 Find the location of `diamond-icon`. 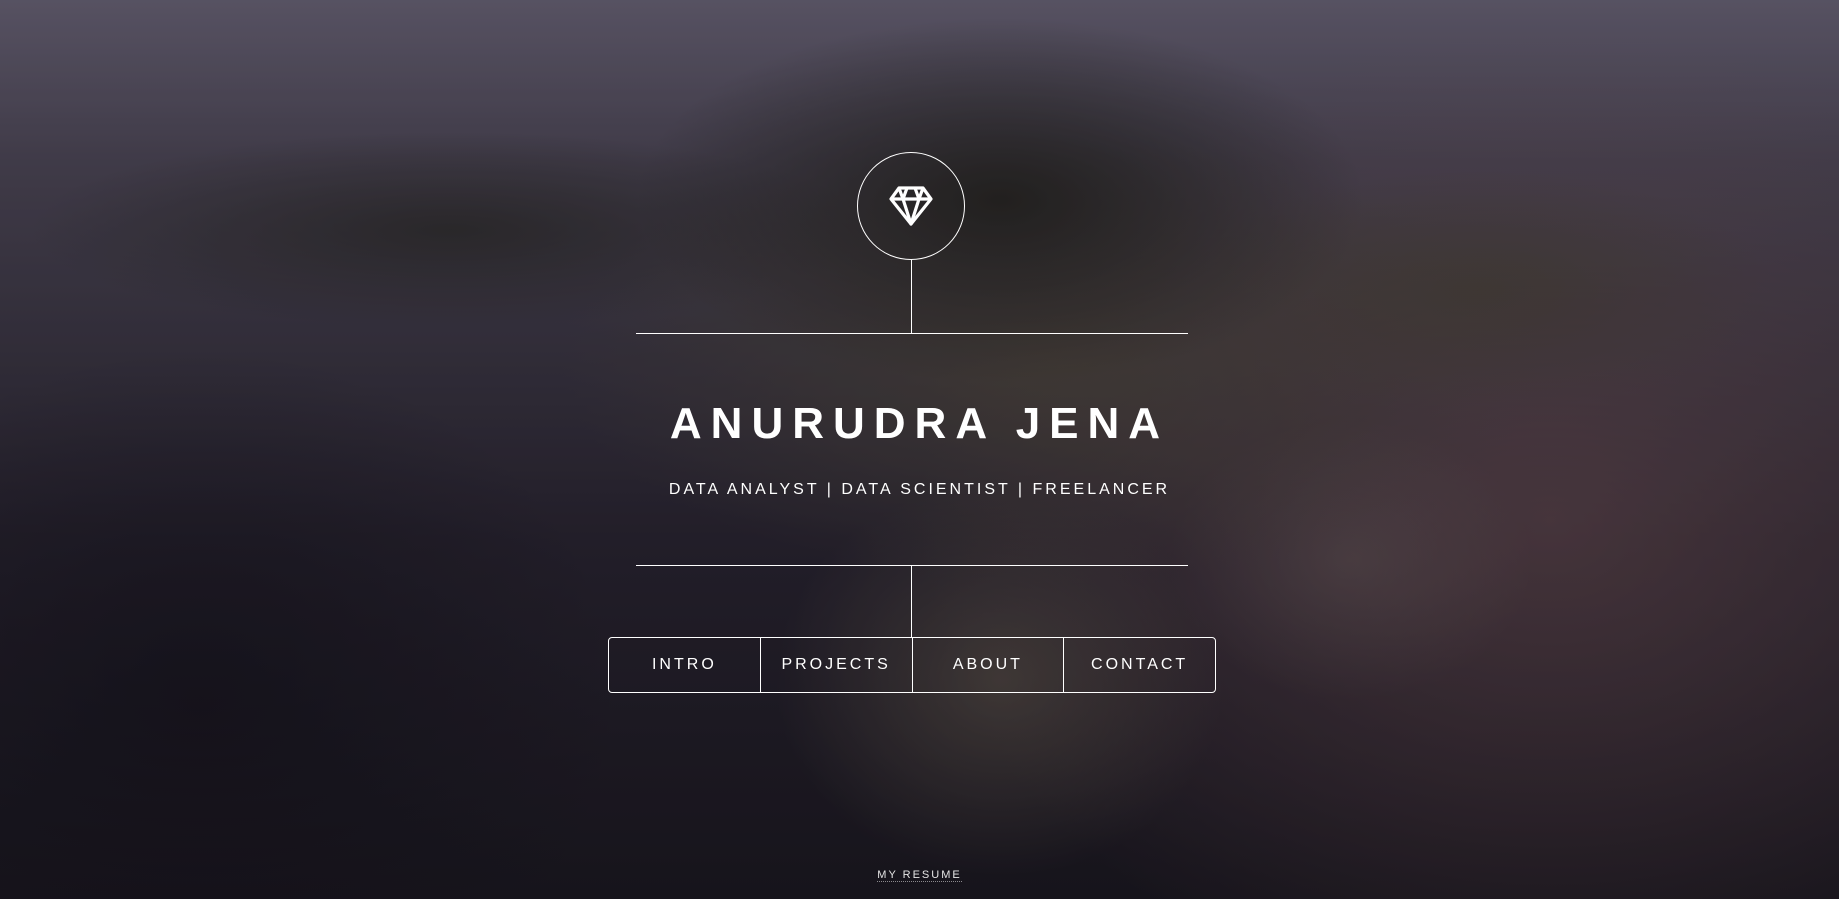

diamond-icon is located at coordinates (911, 206).